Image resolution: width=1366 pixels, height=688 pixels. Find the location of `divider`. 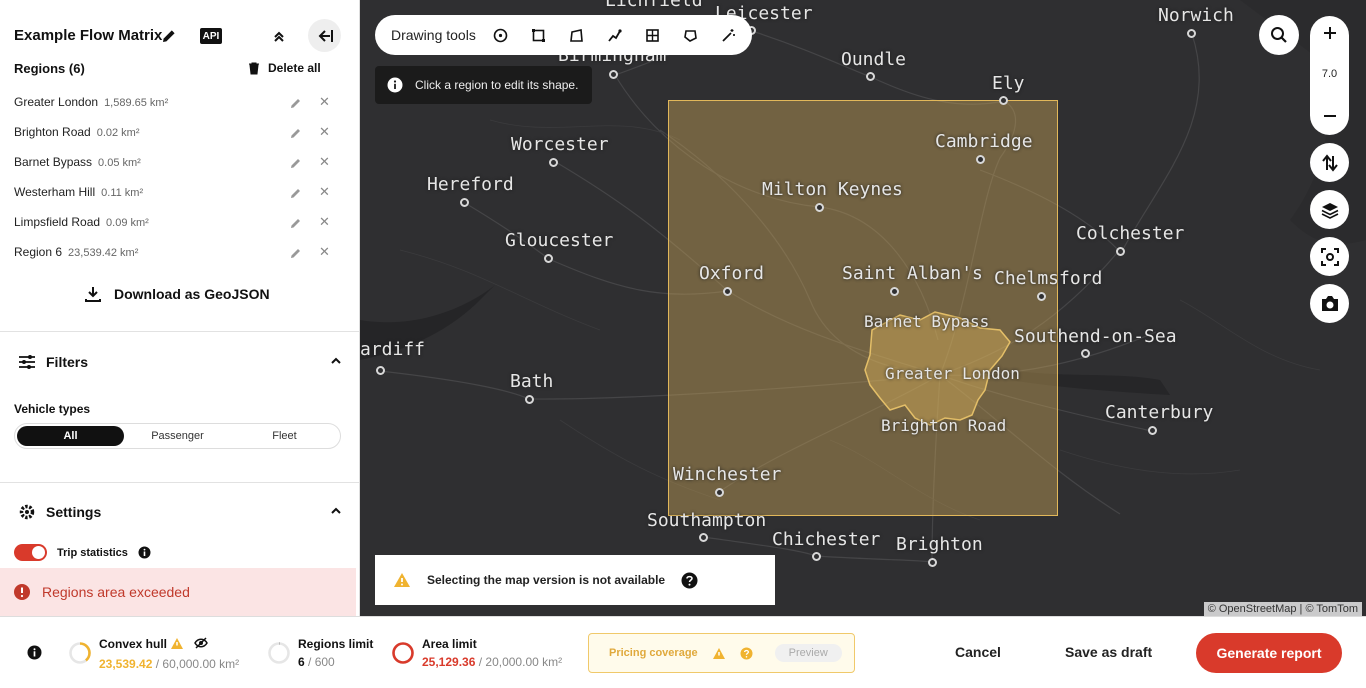

divider is located at coordinates (179, 331).